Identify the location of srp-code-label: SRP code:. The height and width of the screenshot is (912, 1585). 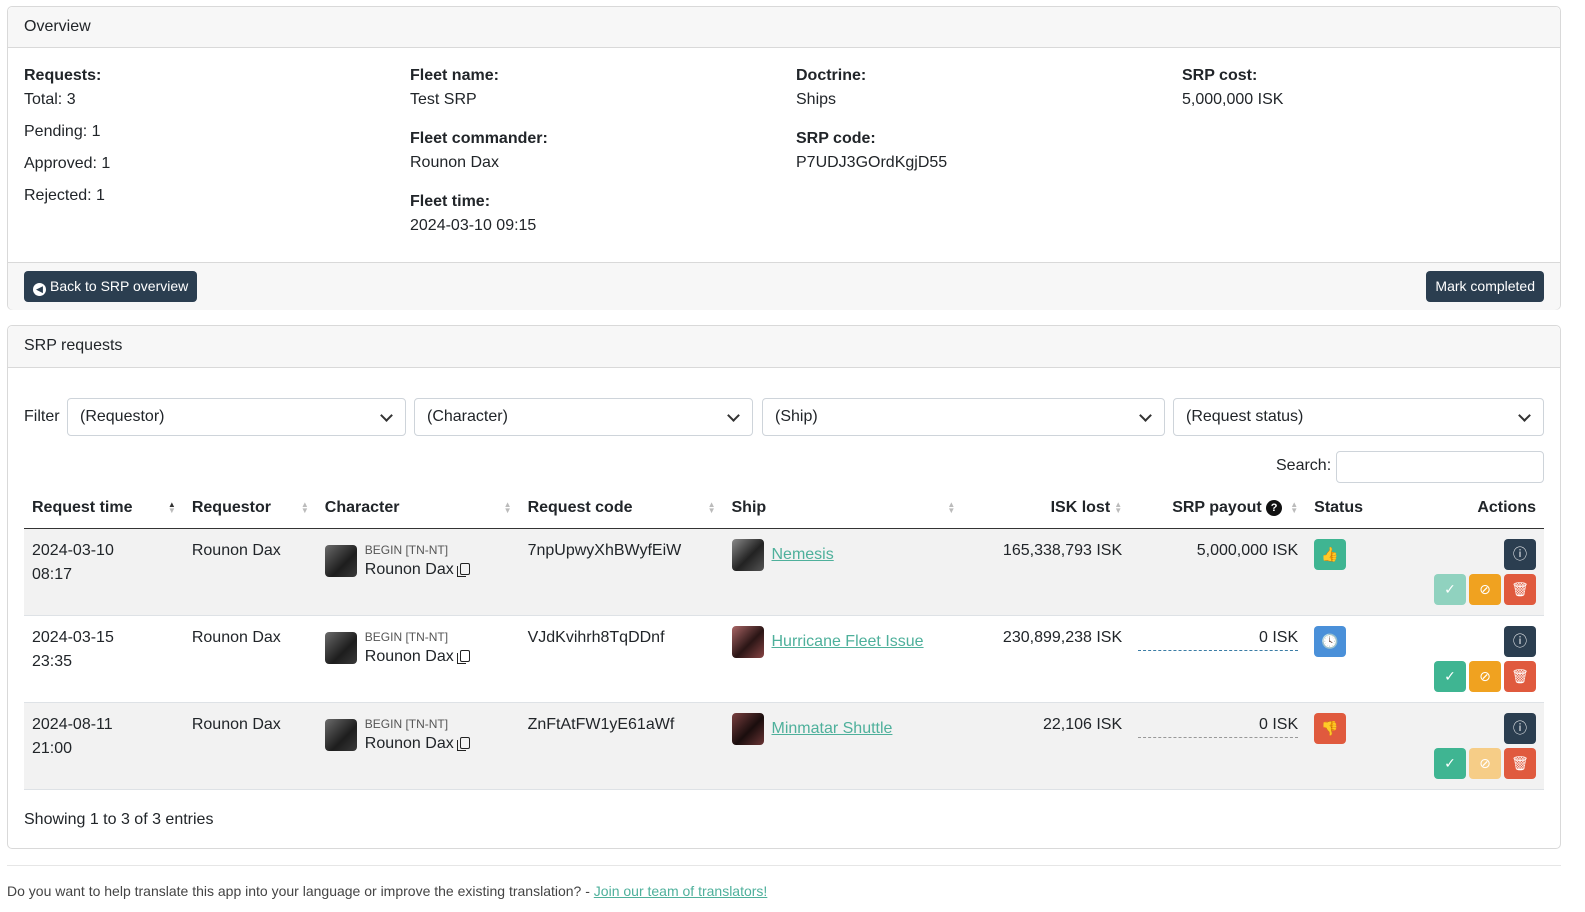
(836, 138).